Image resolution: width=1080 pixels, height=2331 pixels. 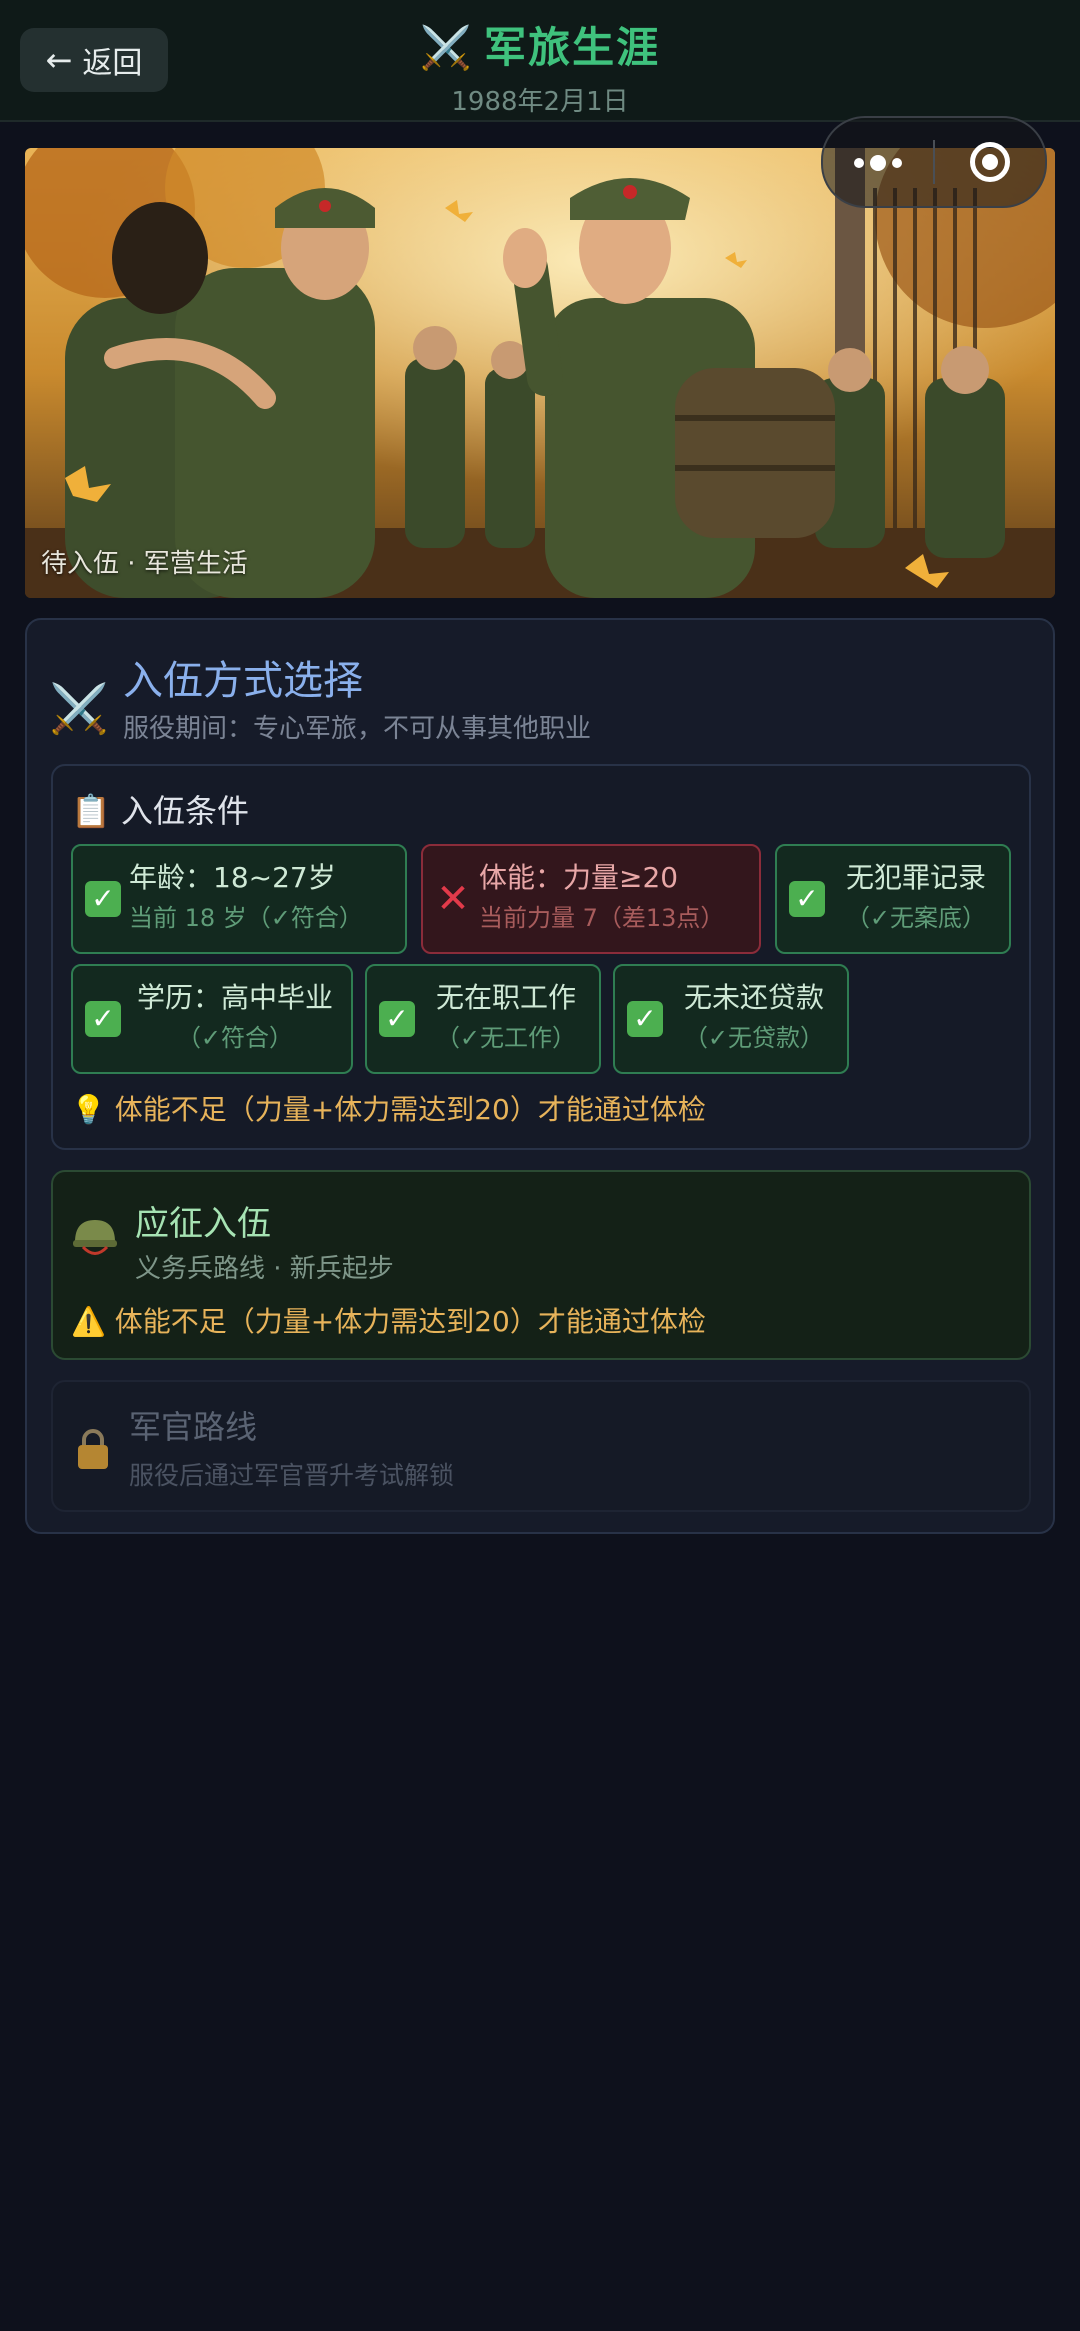 I want to click on section-title: 入伍方式选择, so click(x=243, y=681).